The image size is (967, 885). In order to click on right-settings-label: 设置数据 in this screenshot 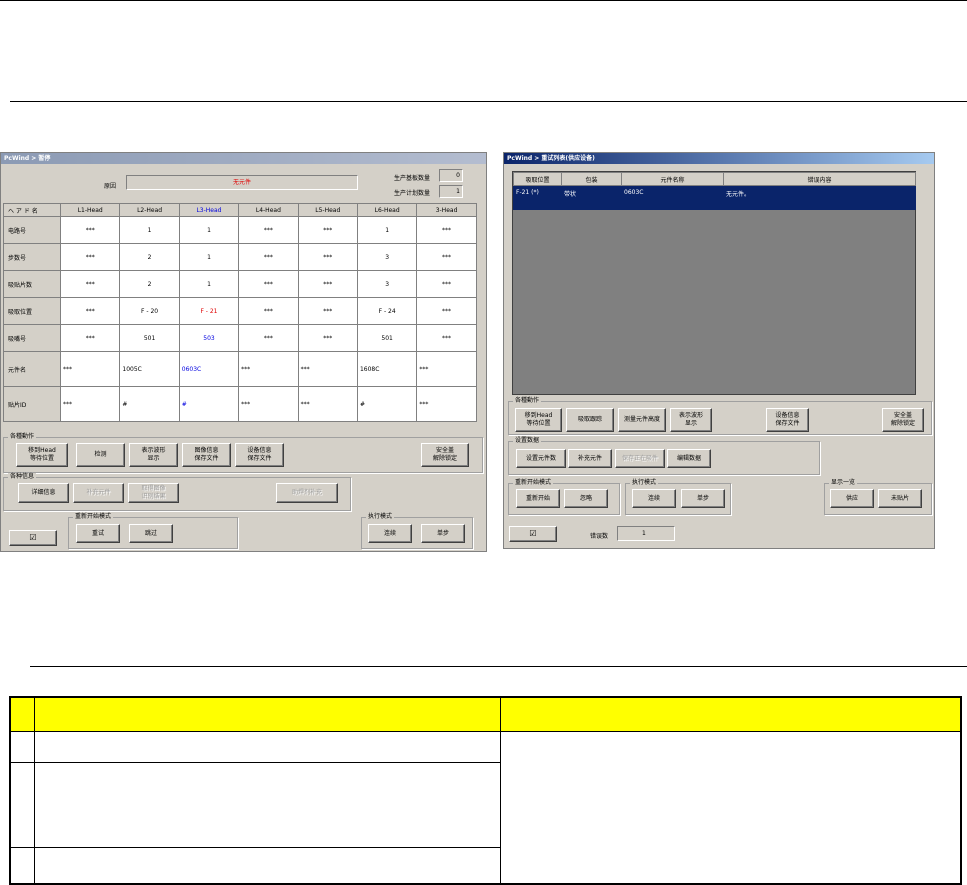, I will do `click(527, 441)`.